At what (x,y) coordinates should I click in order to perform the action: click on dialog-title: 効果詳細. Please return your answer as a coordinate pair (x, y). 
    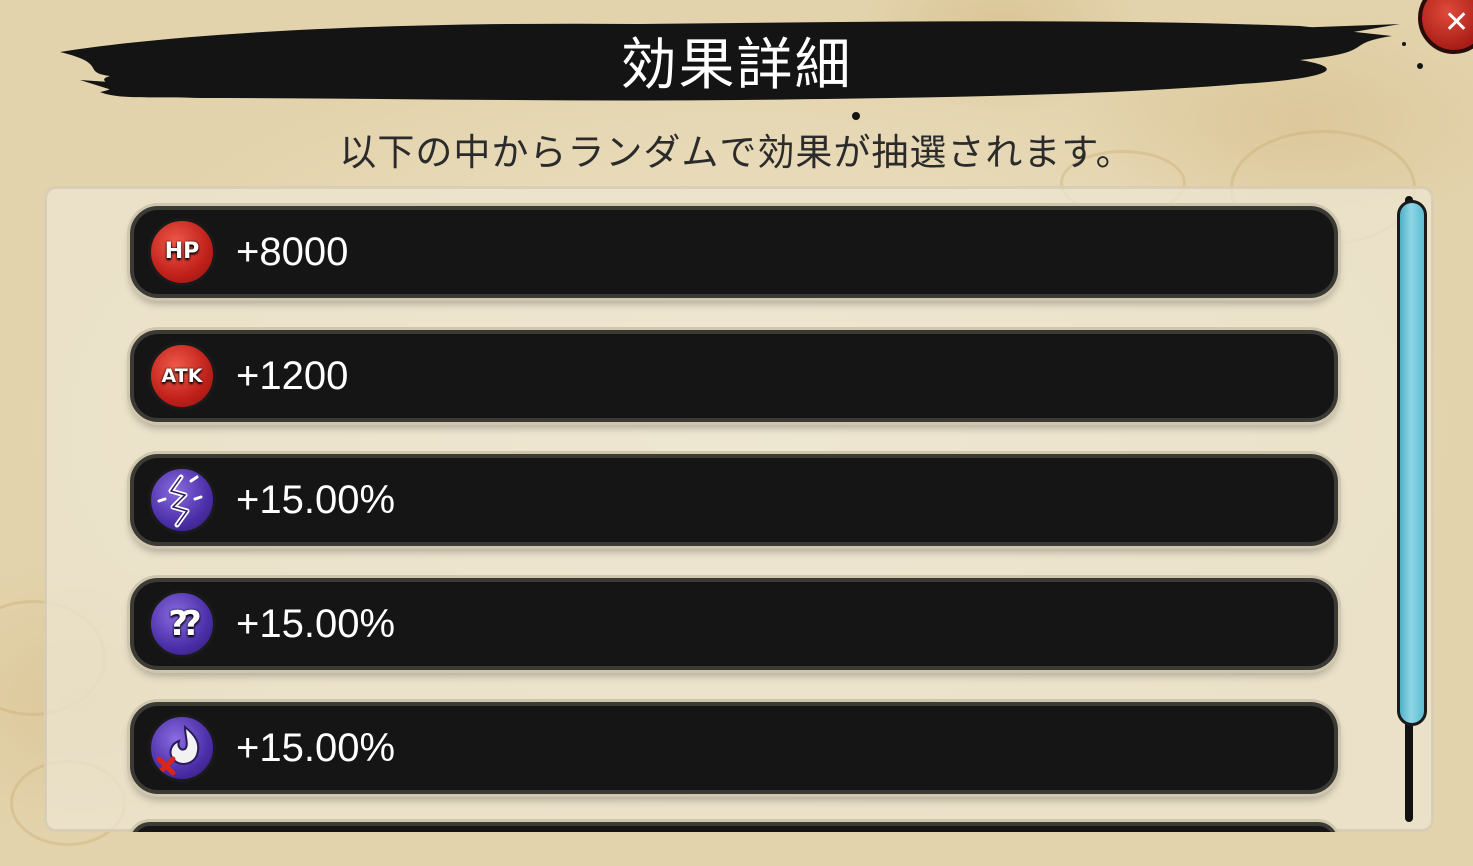
    Looking at the image, I should click on (736, 65).